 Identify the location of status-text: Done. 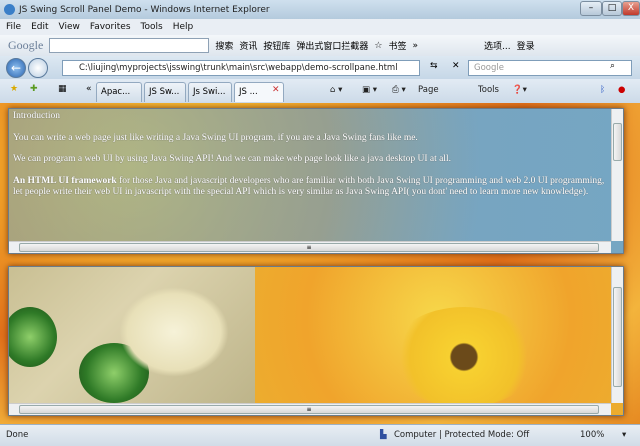
(17, 435).